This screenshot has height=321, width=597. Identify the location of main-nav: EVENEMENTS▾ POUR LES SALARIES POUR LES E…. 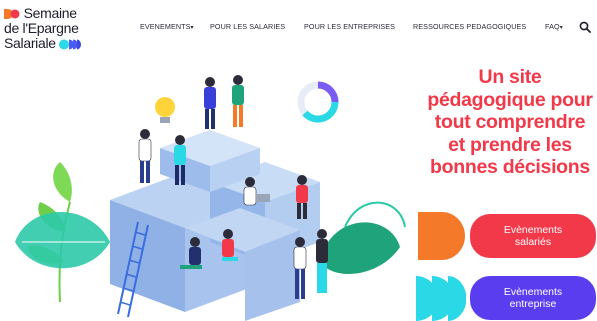
(368, 29).